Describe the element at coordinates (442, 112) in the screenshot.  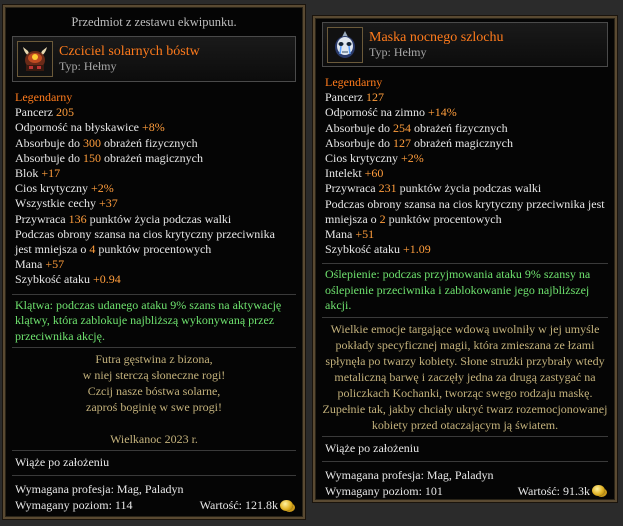
I see `stat-value: +14%` at that location.